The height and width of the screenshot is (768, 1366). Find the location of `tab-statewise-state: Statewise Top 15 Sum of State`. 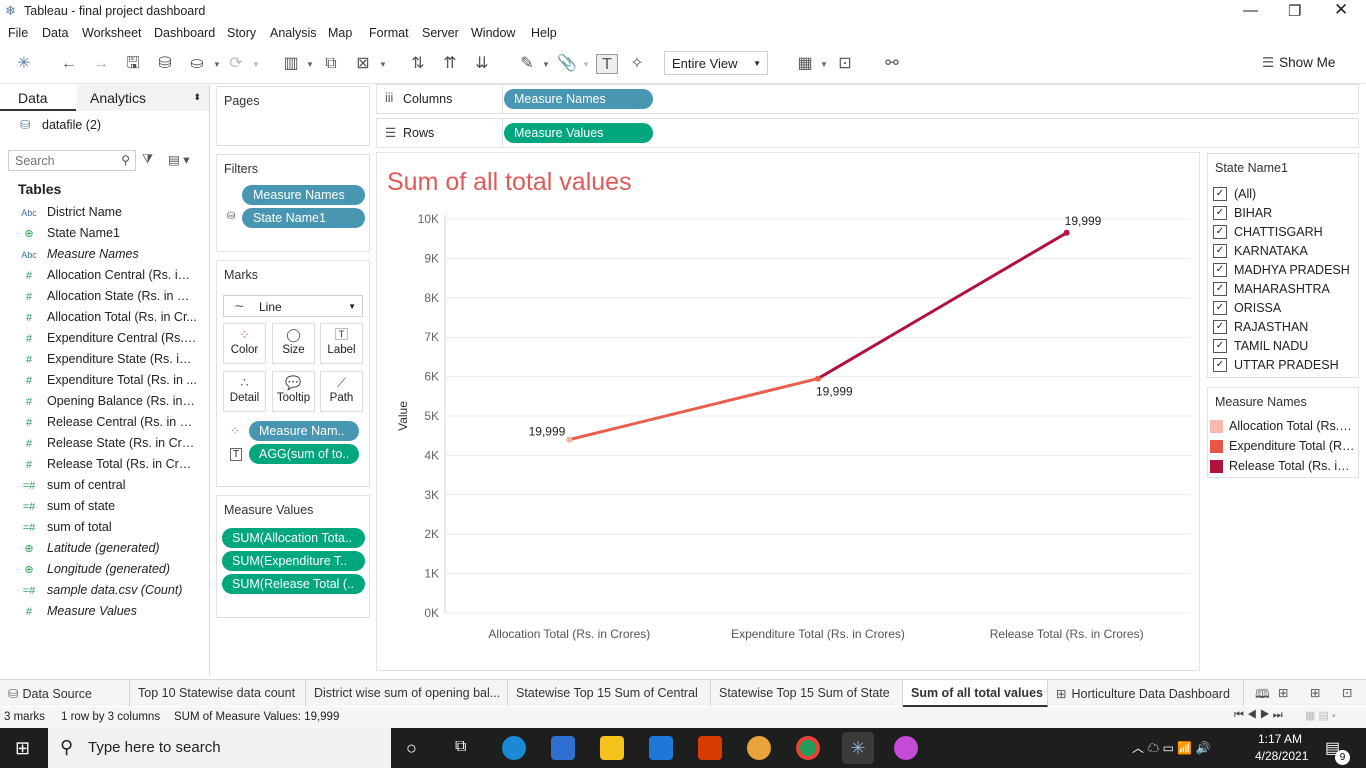

tab-statewise-state: Statewise Top 15 Sum of State is located at coordinates (807, 693).